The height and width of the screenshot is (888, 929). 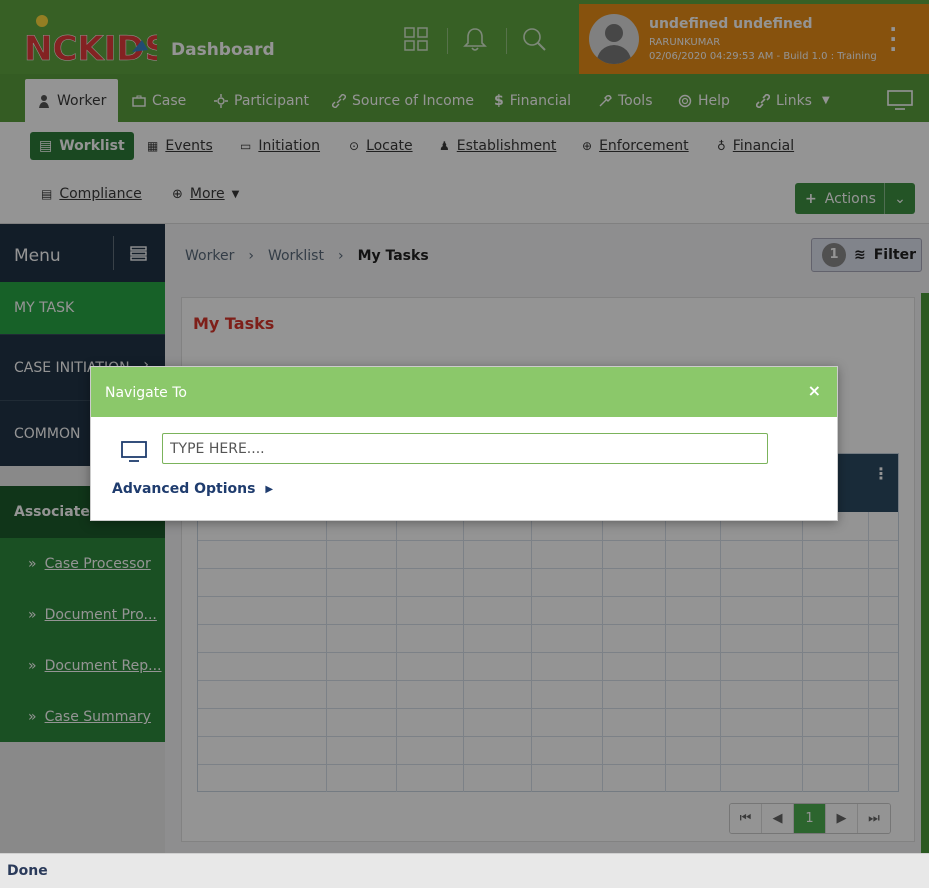 I want to click on caret-right-icon: ▶, so click(x=269, y=489).